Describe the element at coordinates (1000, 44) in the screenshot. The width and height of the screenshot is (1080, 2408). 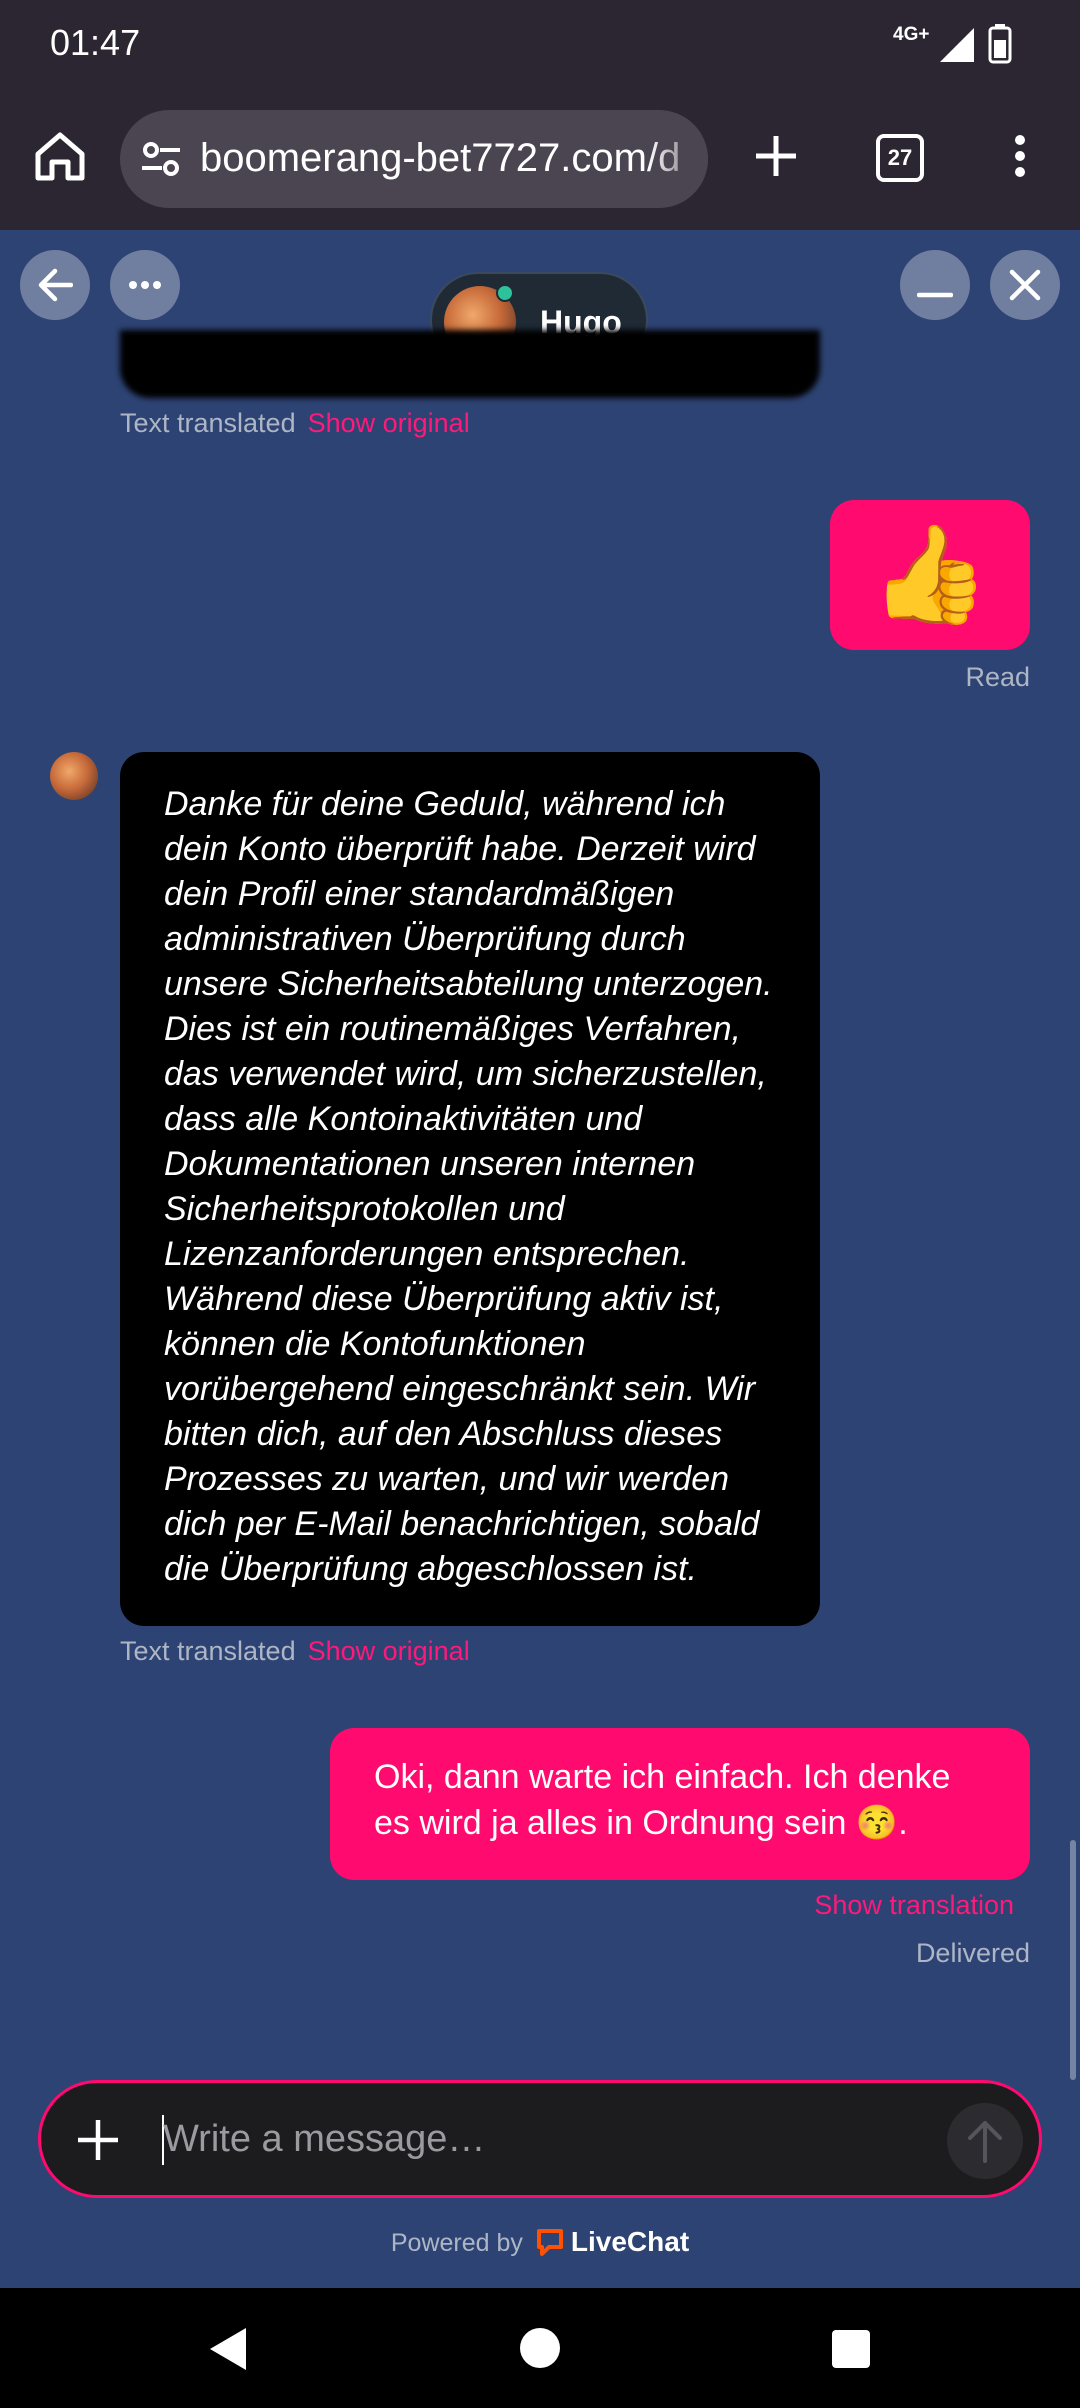
I see `battery-icon` at that location.